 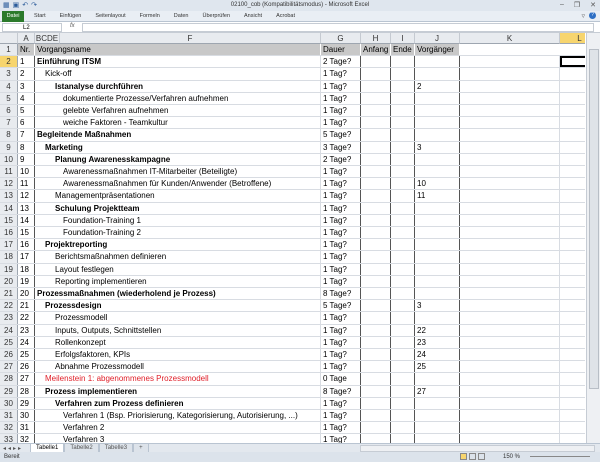 What do you see at coordinates (341, 379) in the screenshot?
I see `cell-duration: 0 Tage` at bounding box center [341, 379].